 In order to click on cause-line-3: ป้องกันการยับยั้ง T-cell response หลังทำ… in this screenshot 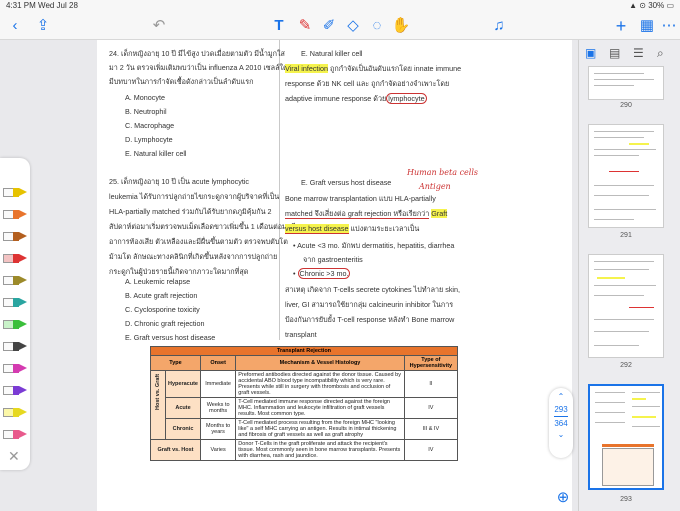, I will do `click(370, 319)`.